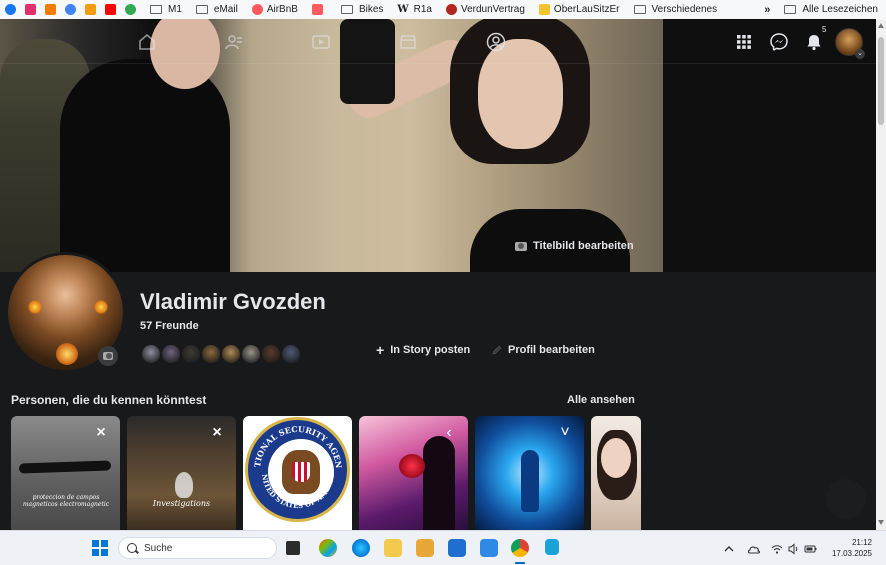 This screenshot has height=565, width=886. Describe the element at coordinates (439, 483) in the screenshot. I see `card-figure` at that location.